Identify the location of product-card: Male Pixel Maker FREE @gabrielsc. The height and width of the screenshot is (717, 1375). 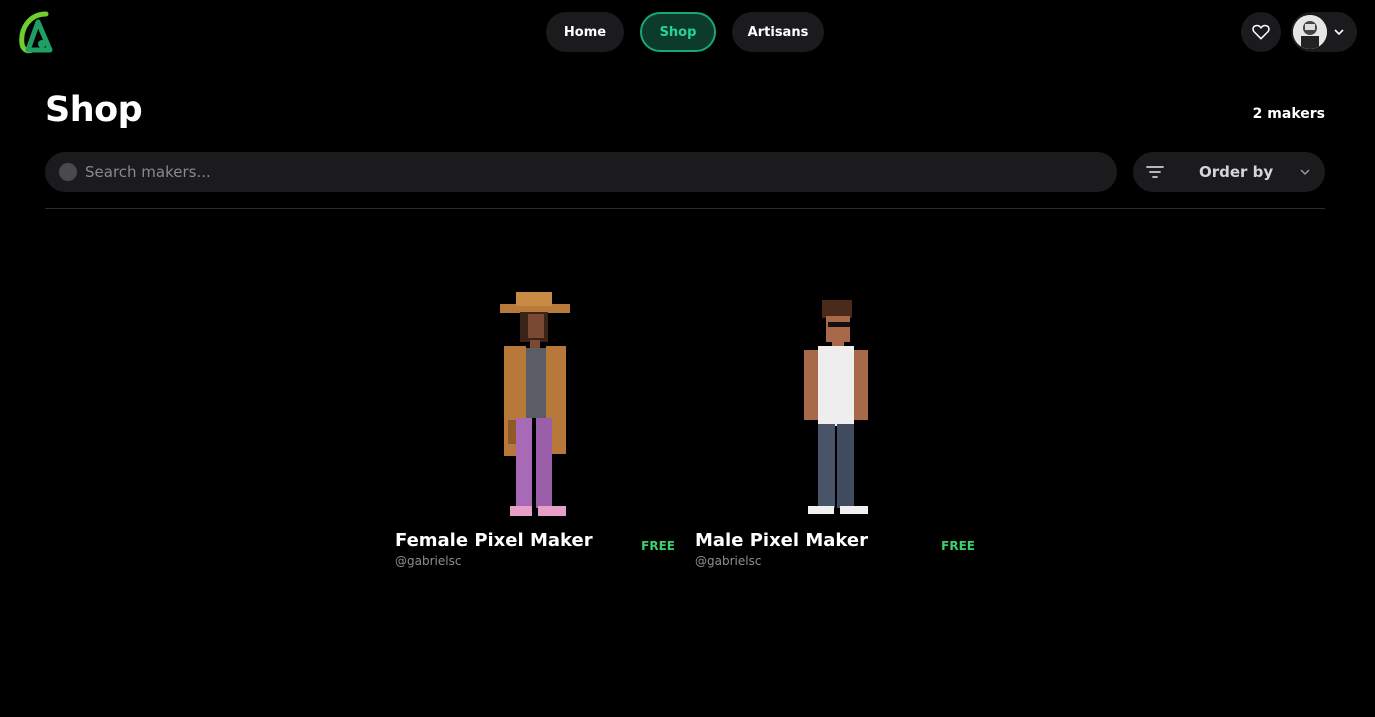
(835, 429).